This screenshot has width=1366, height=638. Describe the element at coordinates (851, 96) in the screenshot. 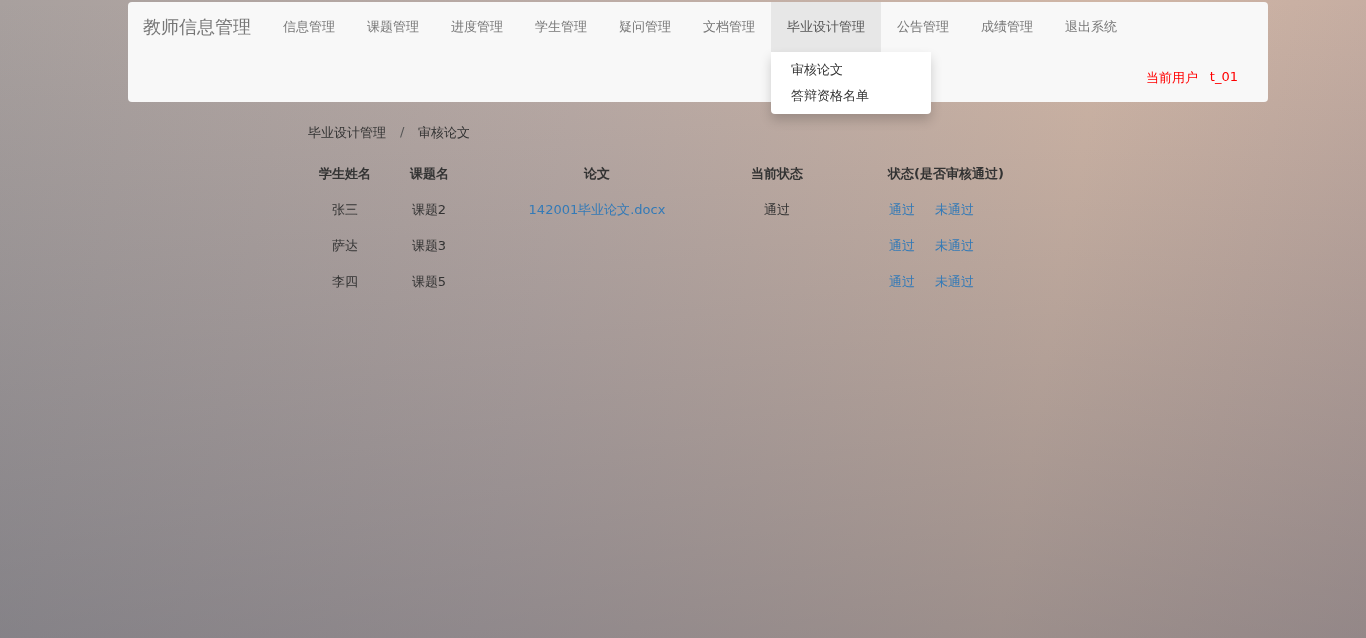

I see `dropdown-item: 答辩资格名单` at that location.